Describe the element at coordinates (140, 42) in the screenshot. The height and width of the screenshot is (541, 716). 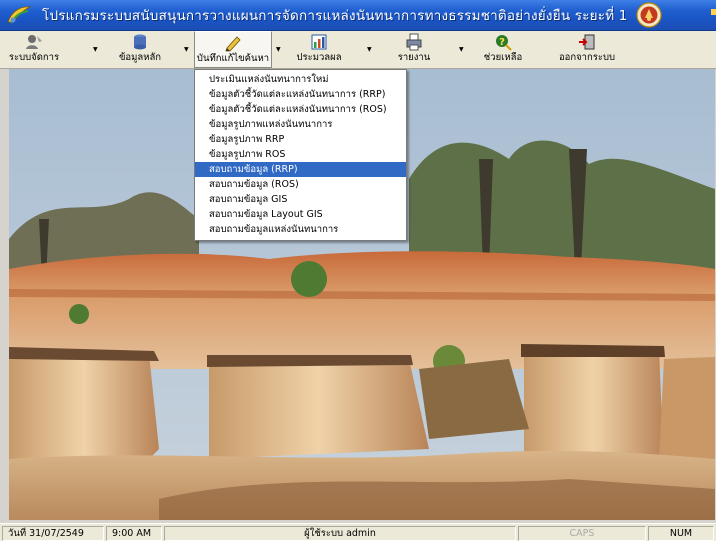
I see `database-icon` at that location.